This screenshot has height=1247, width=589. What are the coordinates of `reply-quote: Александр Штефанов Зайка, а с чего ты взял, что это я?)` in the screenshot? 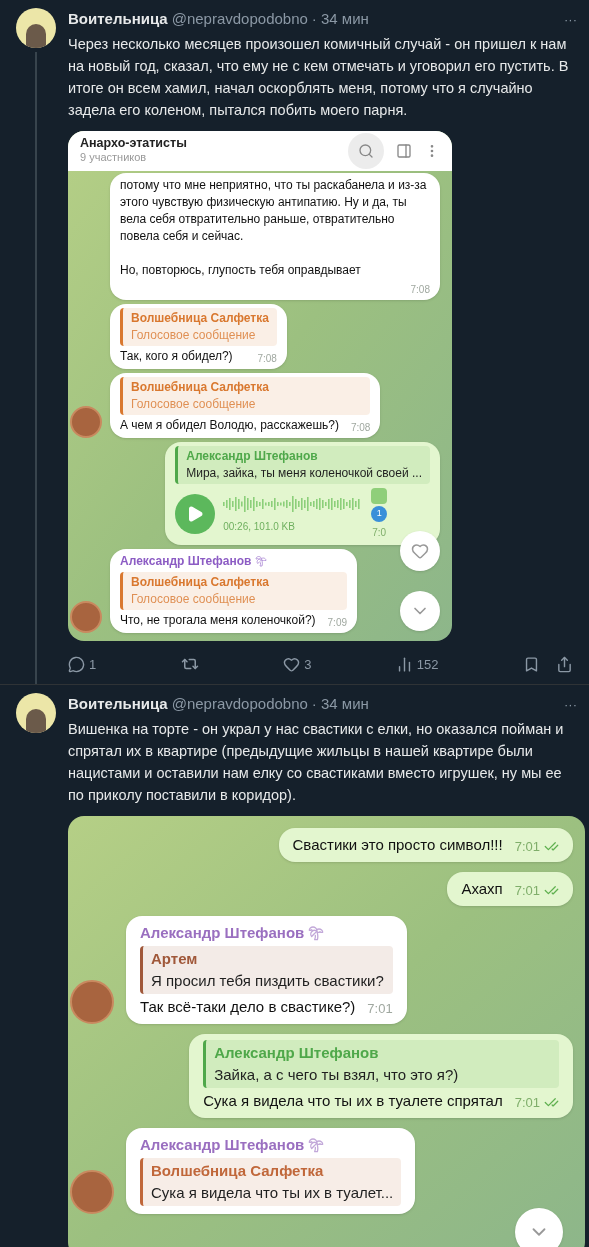 It's located at (381, 1063).